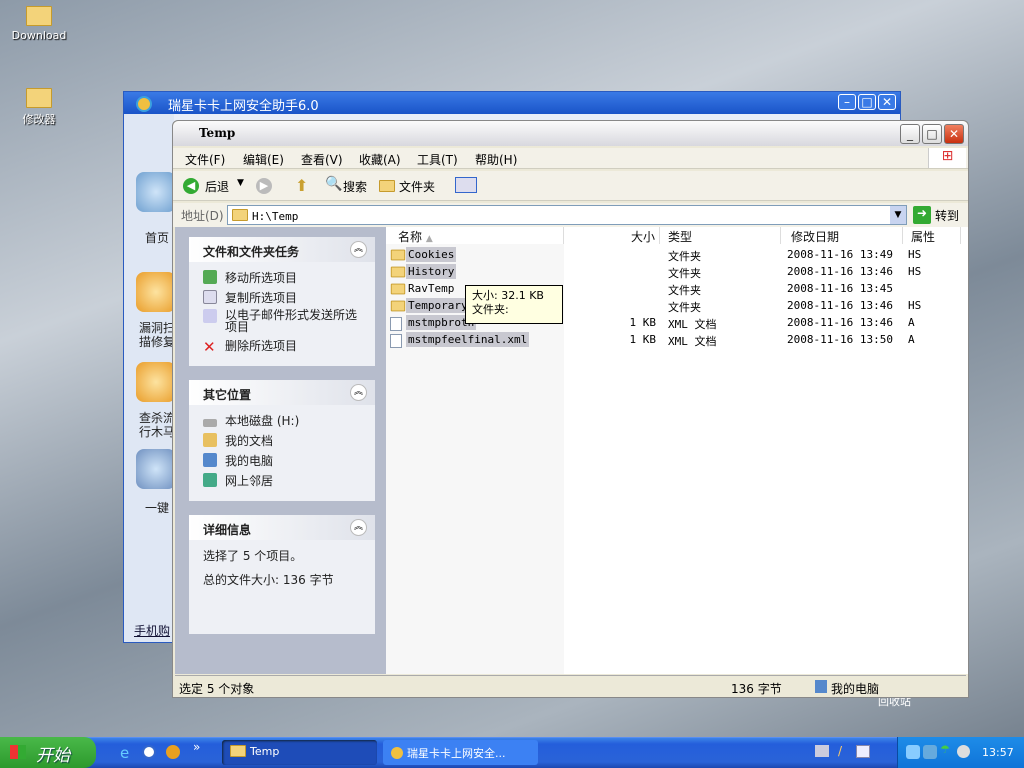 Image resolution: width=1024 pixels, height=768 pixels. Describe the element at coordinates (191, 186) in the screenshot. I see `back-arrow-icon: ◀` at that location.